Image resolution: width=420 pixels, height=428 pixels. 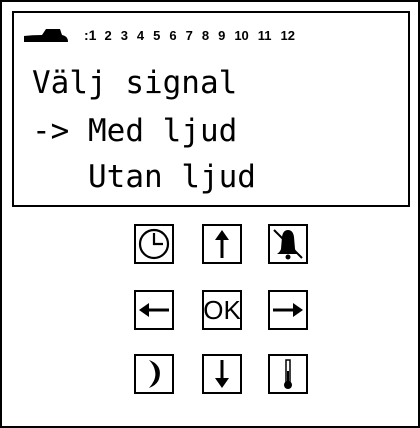 I want to click on status-bar: :1 2 3 4 5 6 7 8 9 10 11 12, so click(x=163, y=35).